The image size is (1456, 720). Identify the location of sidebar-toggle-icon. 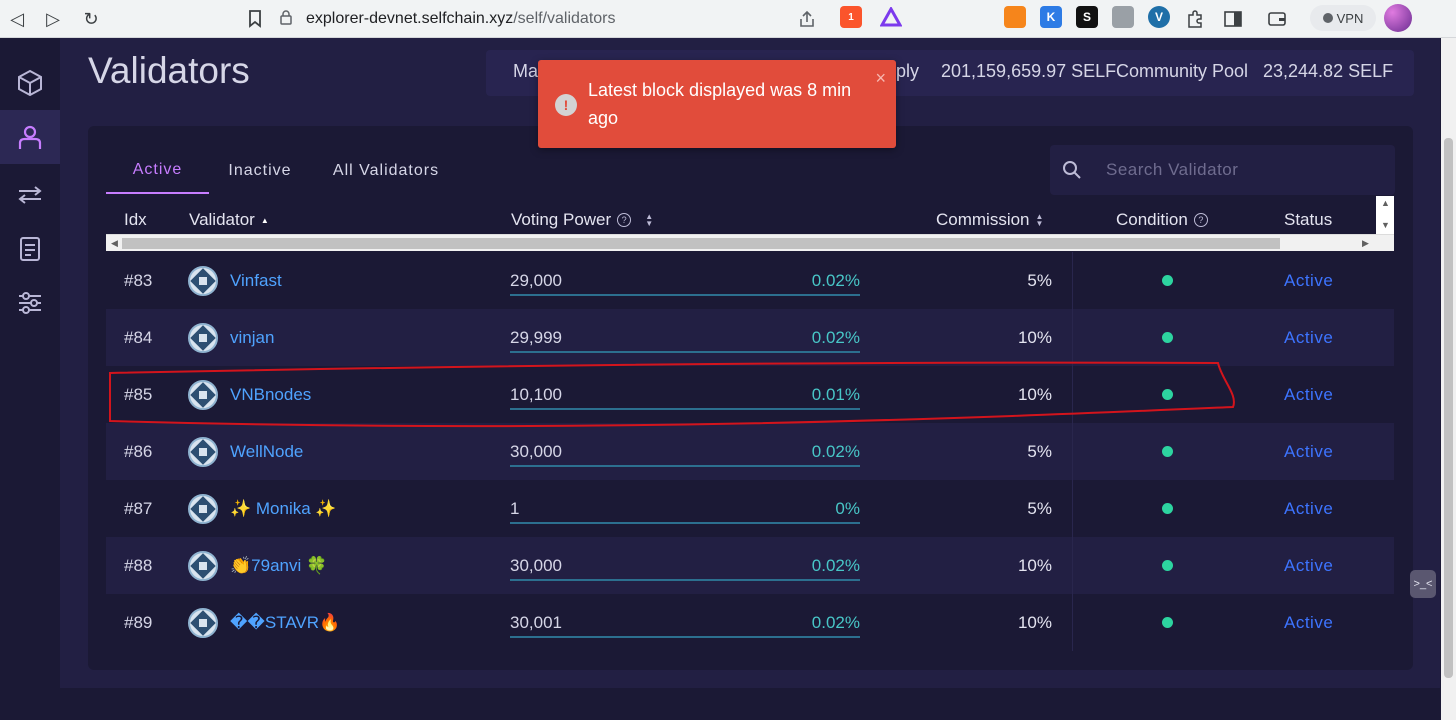
(1233, 19).